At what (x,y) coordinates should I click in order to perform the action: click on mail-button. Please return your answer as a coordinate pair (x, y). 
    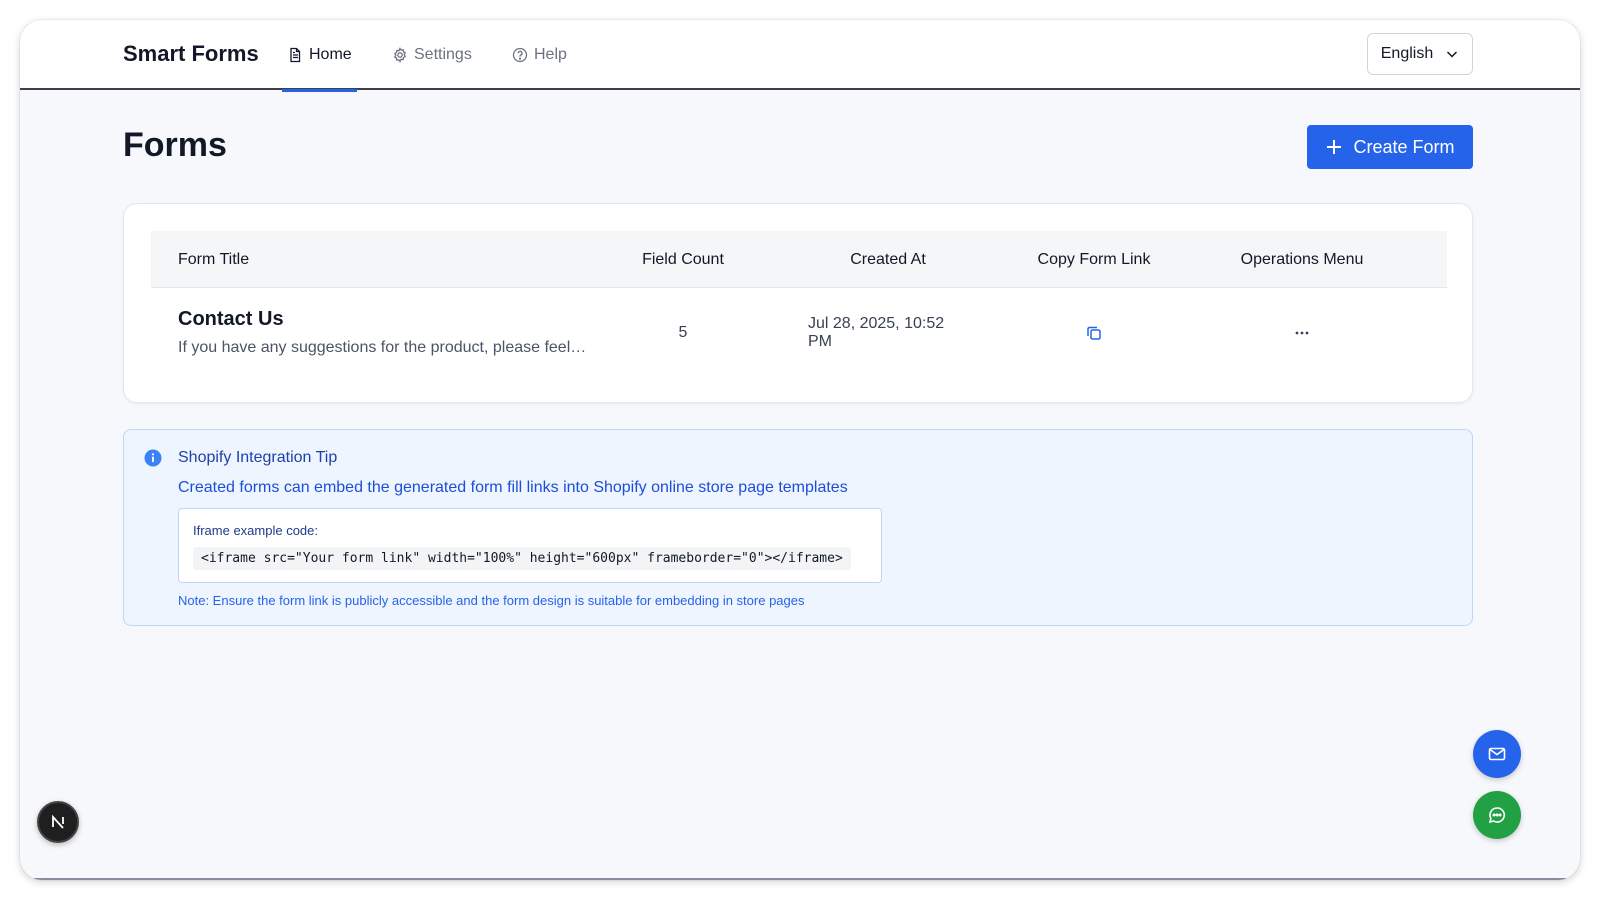
    Looking at the image, I should click on (1497, 754).